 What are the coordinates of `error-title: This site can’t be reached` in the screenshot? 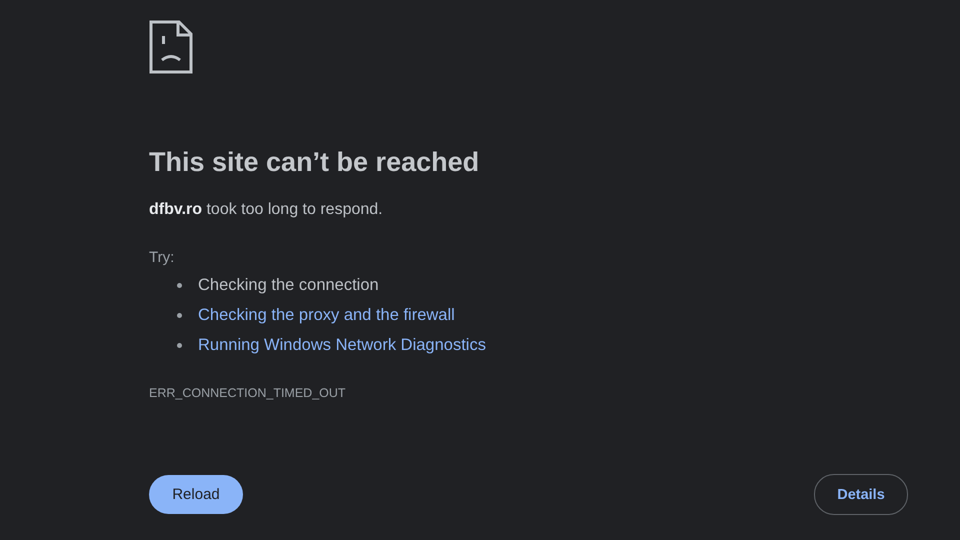 It's located at (314, 162).